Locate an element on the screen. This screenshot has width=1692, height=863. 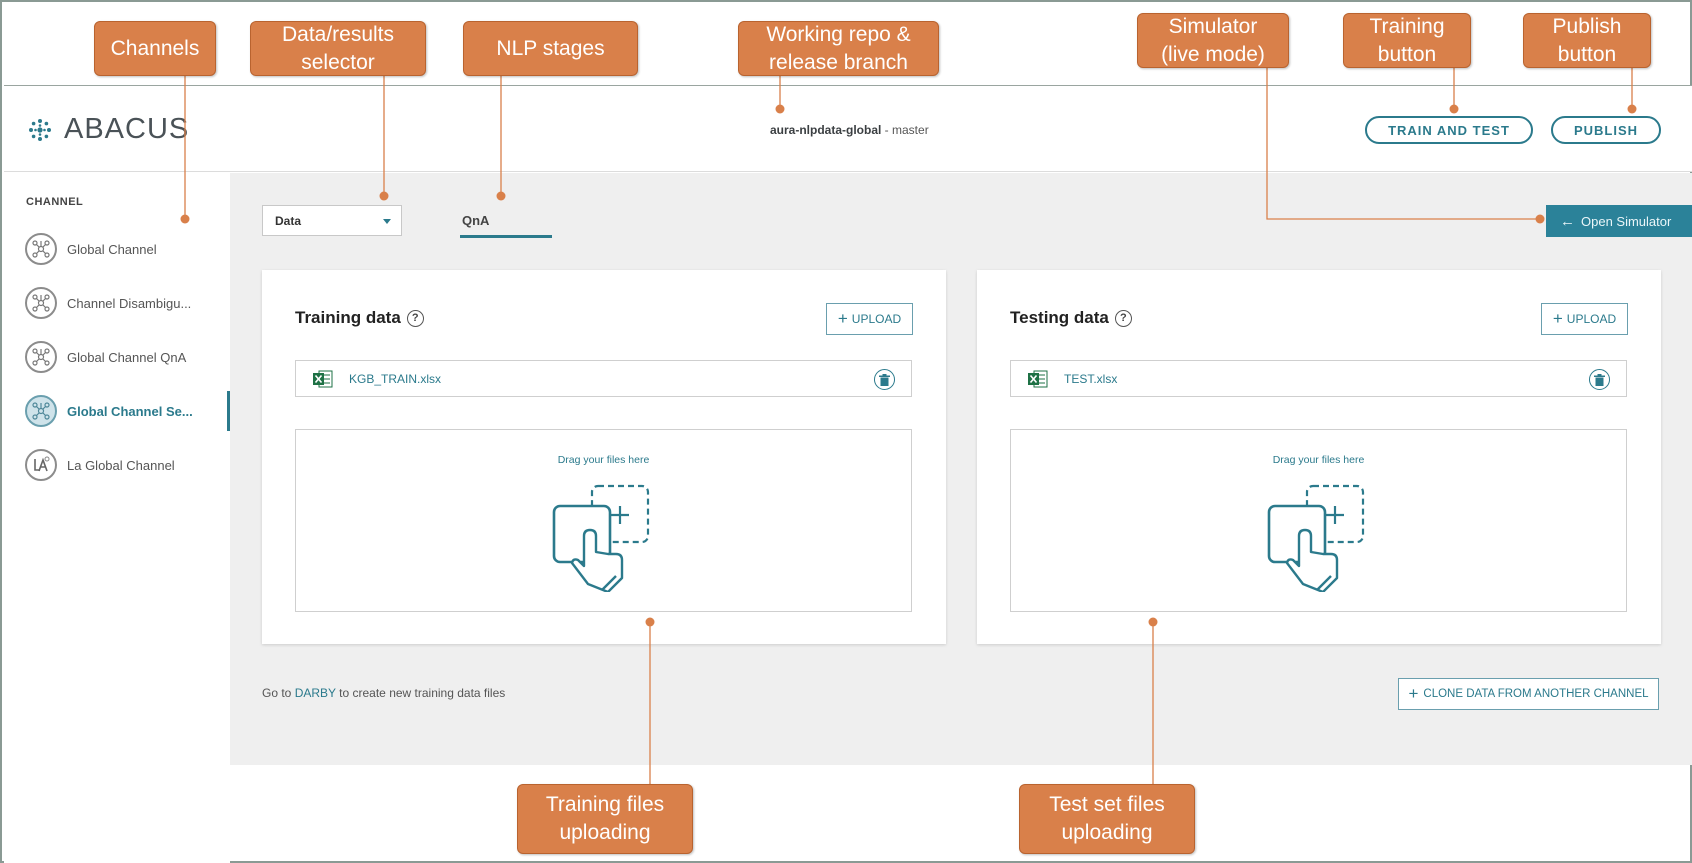
clone-label: CLONE DATA FROM ANOTHER CHANNEL is located at coordinates (1536, 694).